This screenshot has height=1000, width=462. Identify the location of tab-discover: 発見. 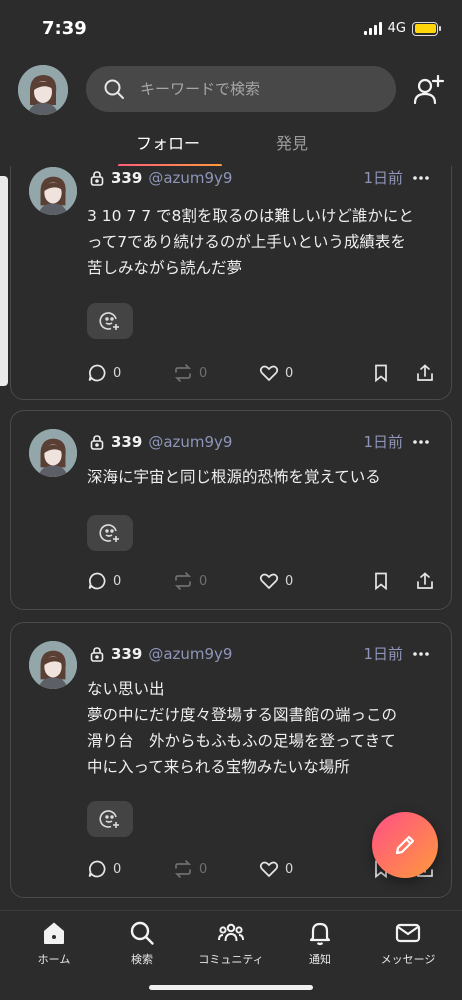
(292, 142).